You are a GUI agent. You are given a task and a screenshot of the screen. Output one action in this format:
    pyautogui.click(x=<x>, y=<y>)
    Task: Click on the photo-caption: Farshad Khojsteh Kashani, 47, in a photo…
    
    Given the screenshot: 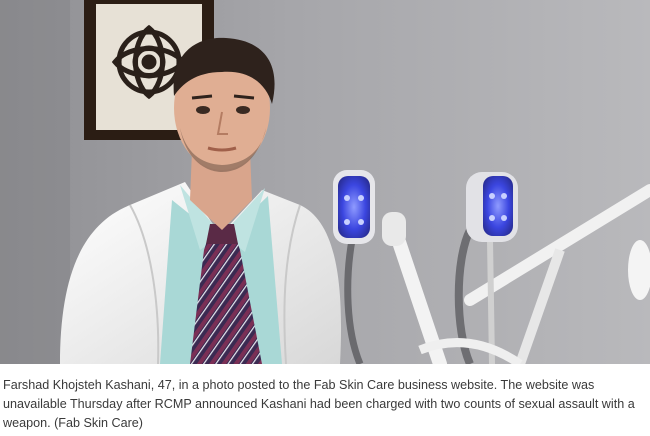 What is the action you would take?
    pyautogui.click(x=319, y=404)
    